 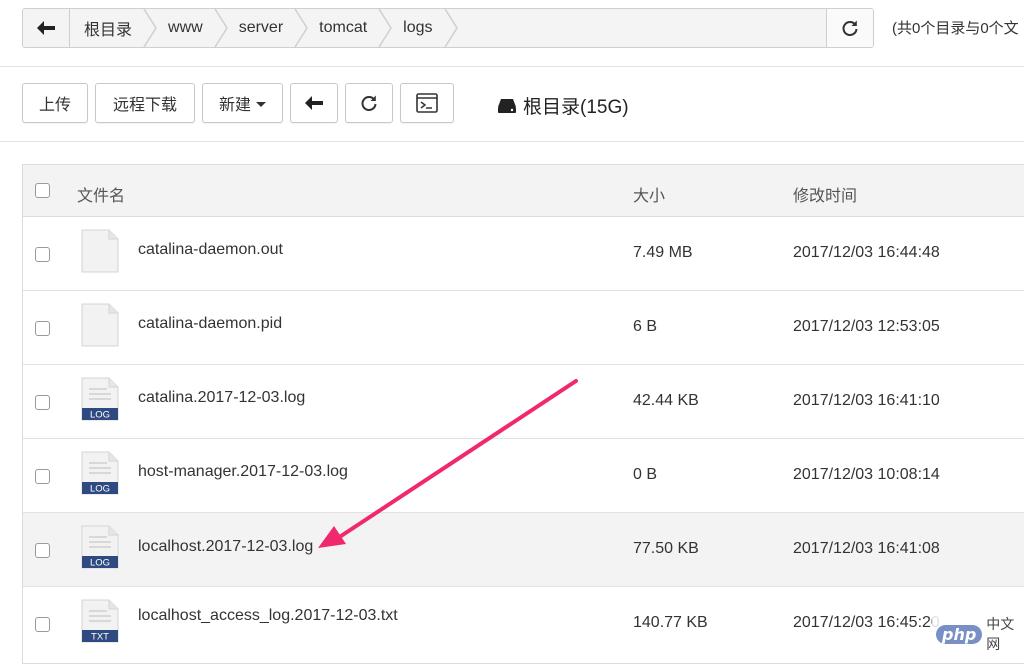 What do you see at coordinates (666, 548) in the screenshot?
I see `file-size: 77.50 KB` at bounding box center [666, 548].